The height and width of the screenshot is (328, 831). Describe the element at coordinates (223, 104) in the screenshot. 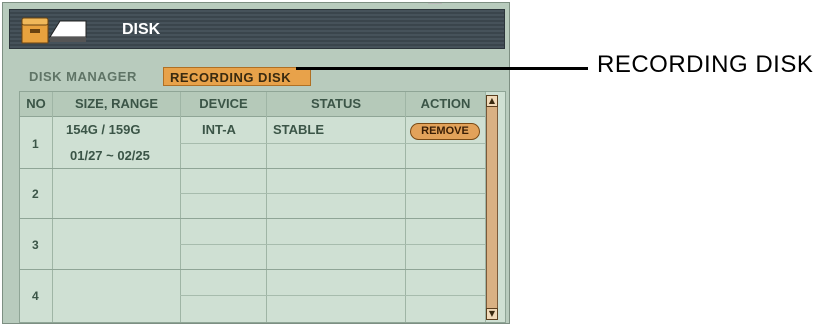

I see `column-header-device: DEVICE` at that location.